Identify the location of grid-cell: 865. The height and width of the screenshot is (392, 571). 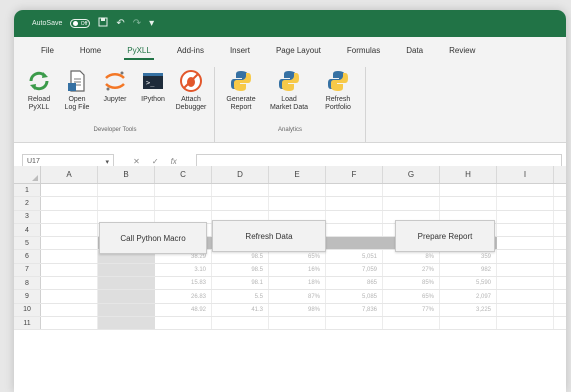
(354, 283).